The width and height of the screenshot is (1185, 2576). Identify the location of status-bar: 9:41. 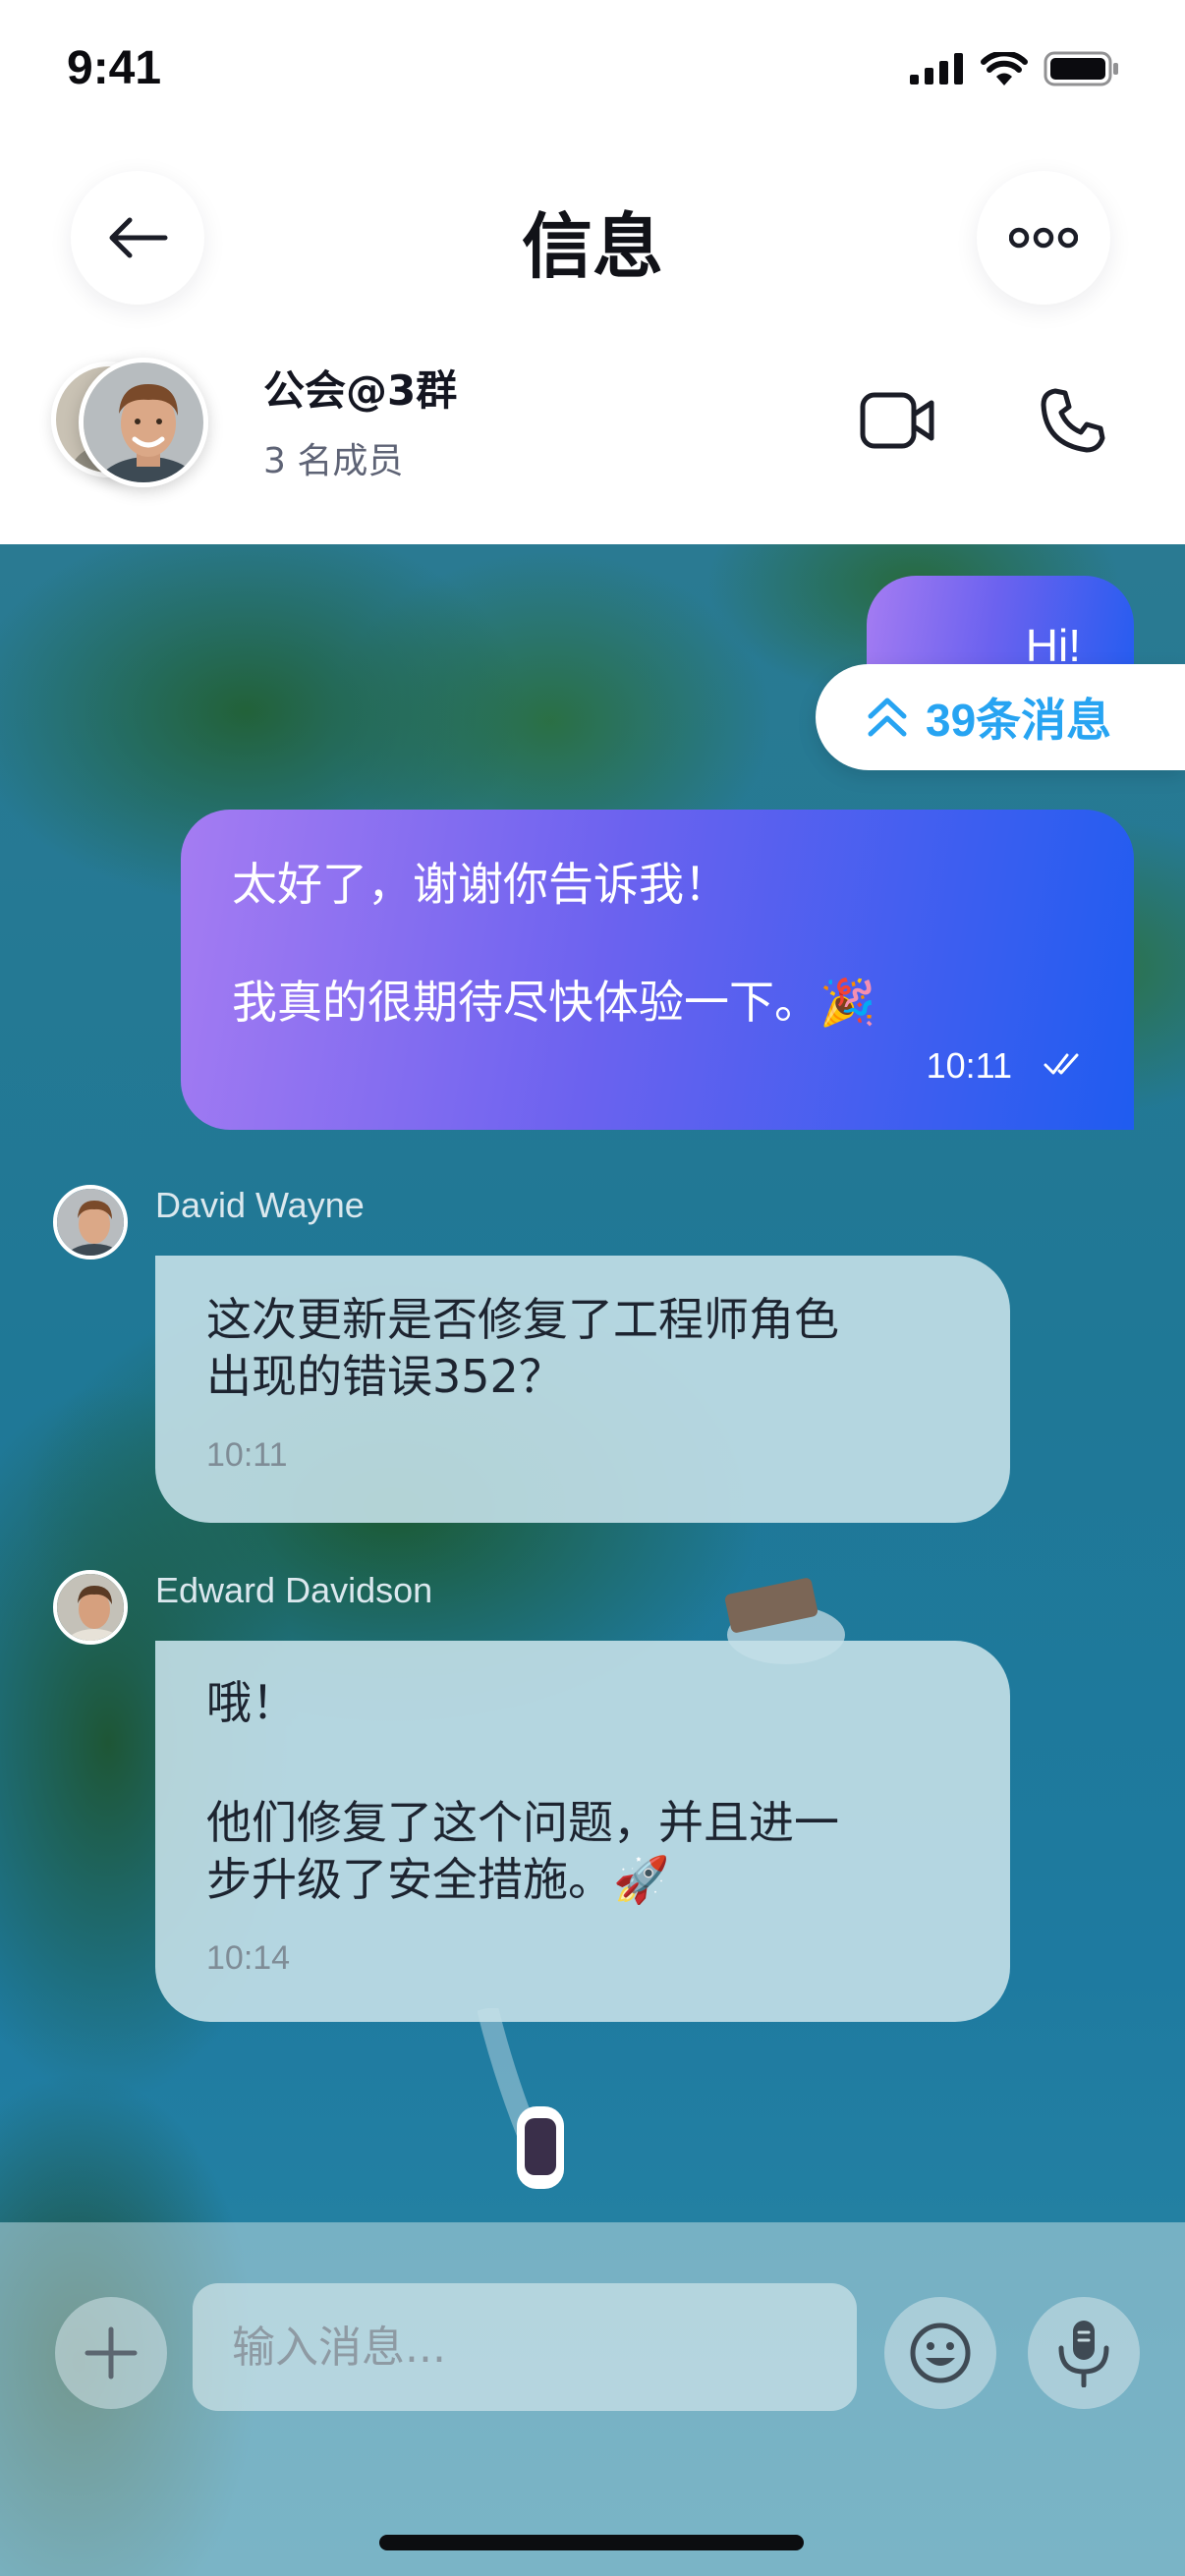
(592, 69).